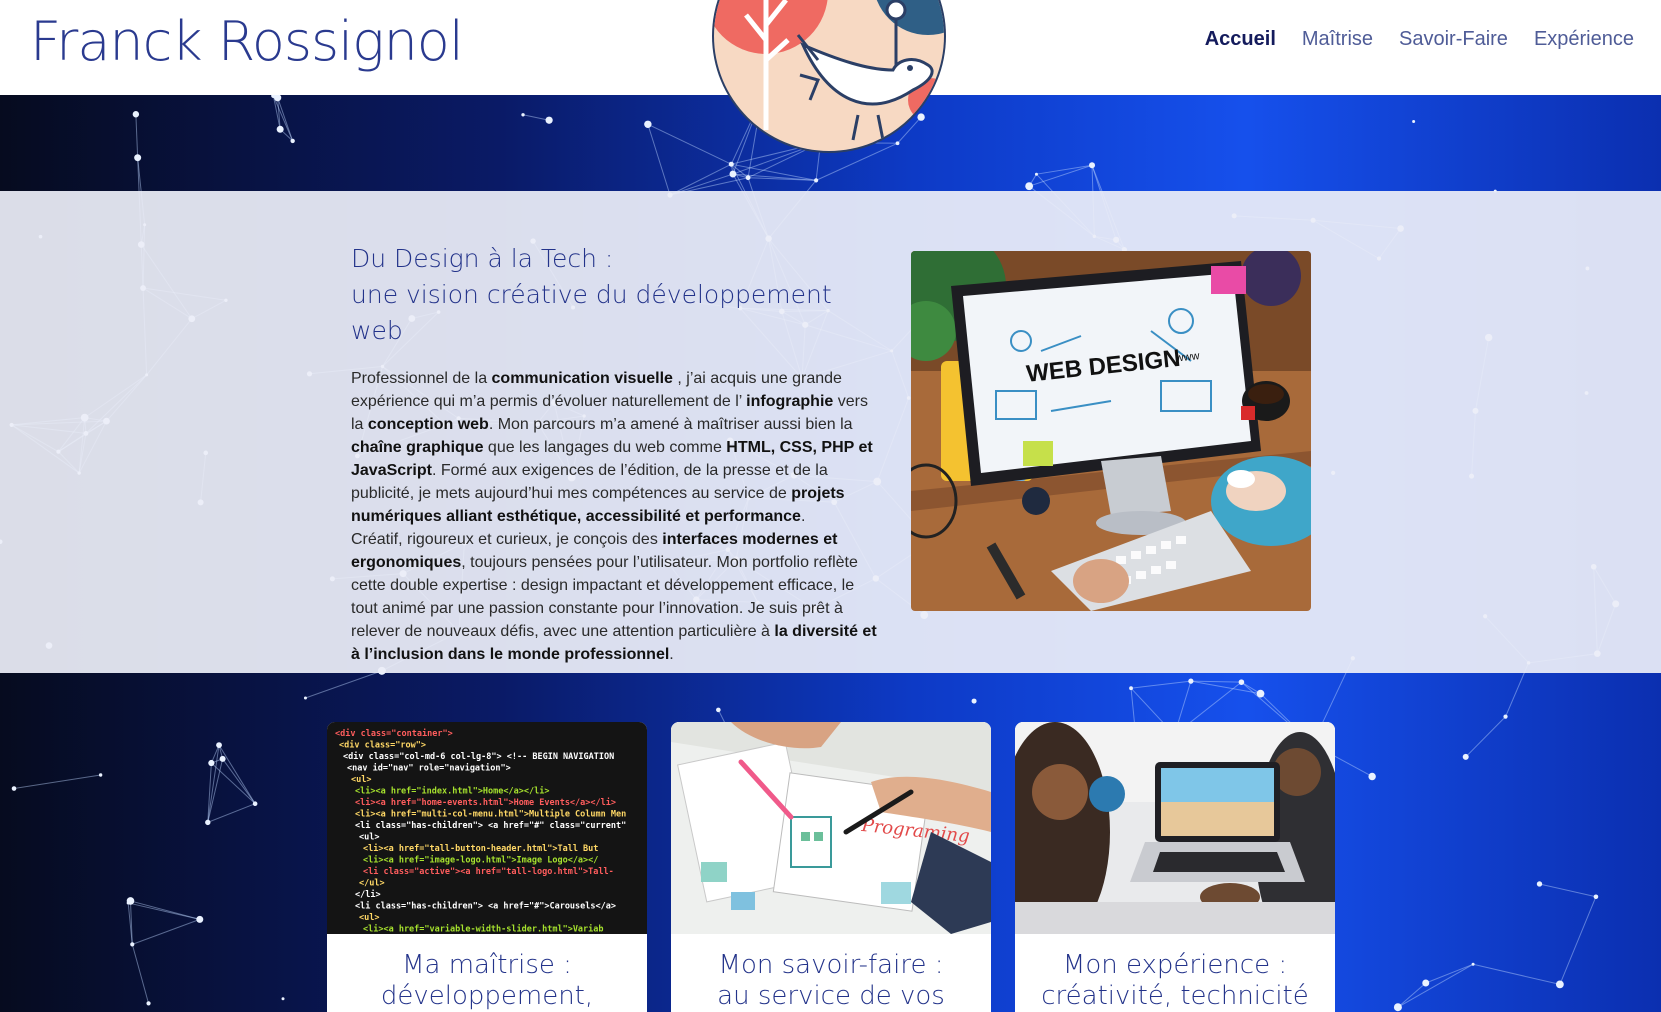 The width and height of the screenshot is (1661, 1012). Describe the element at coordinates (452, 791) in the screenshot. I see `code-line: <li><a href="index.html">Home</a></li>` at that location.